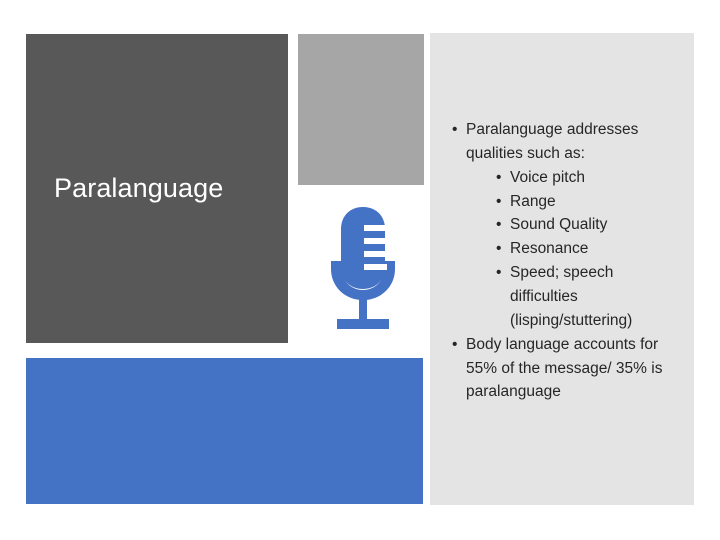 The image size is (720, 540). What do you see at coordinates (588, 178) in the screenshot?
I see `list-item: • Voice pitch` at bounding box center [588, 178].